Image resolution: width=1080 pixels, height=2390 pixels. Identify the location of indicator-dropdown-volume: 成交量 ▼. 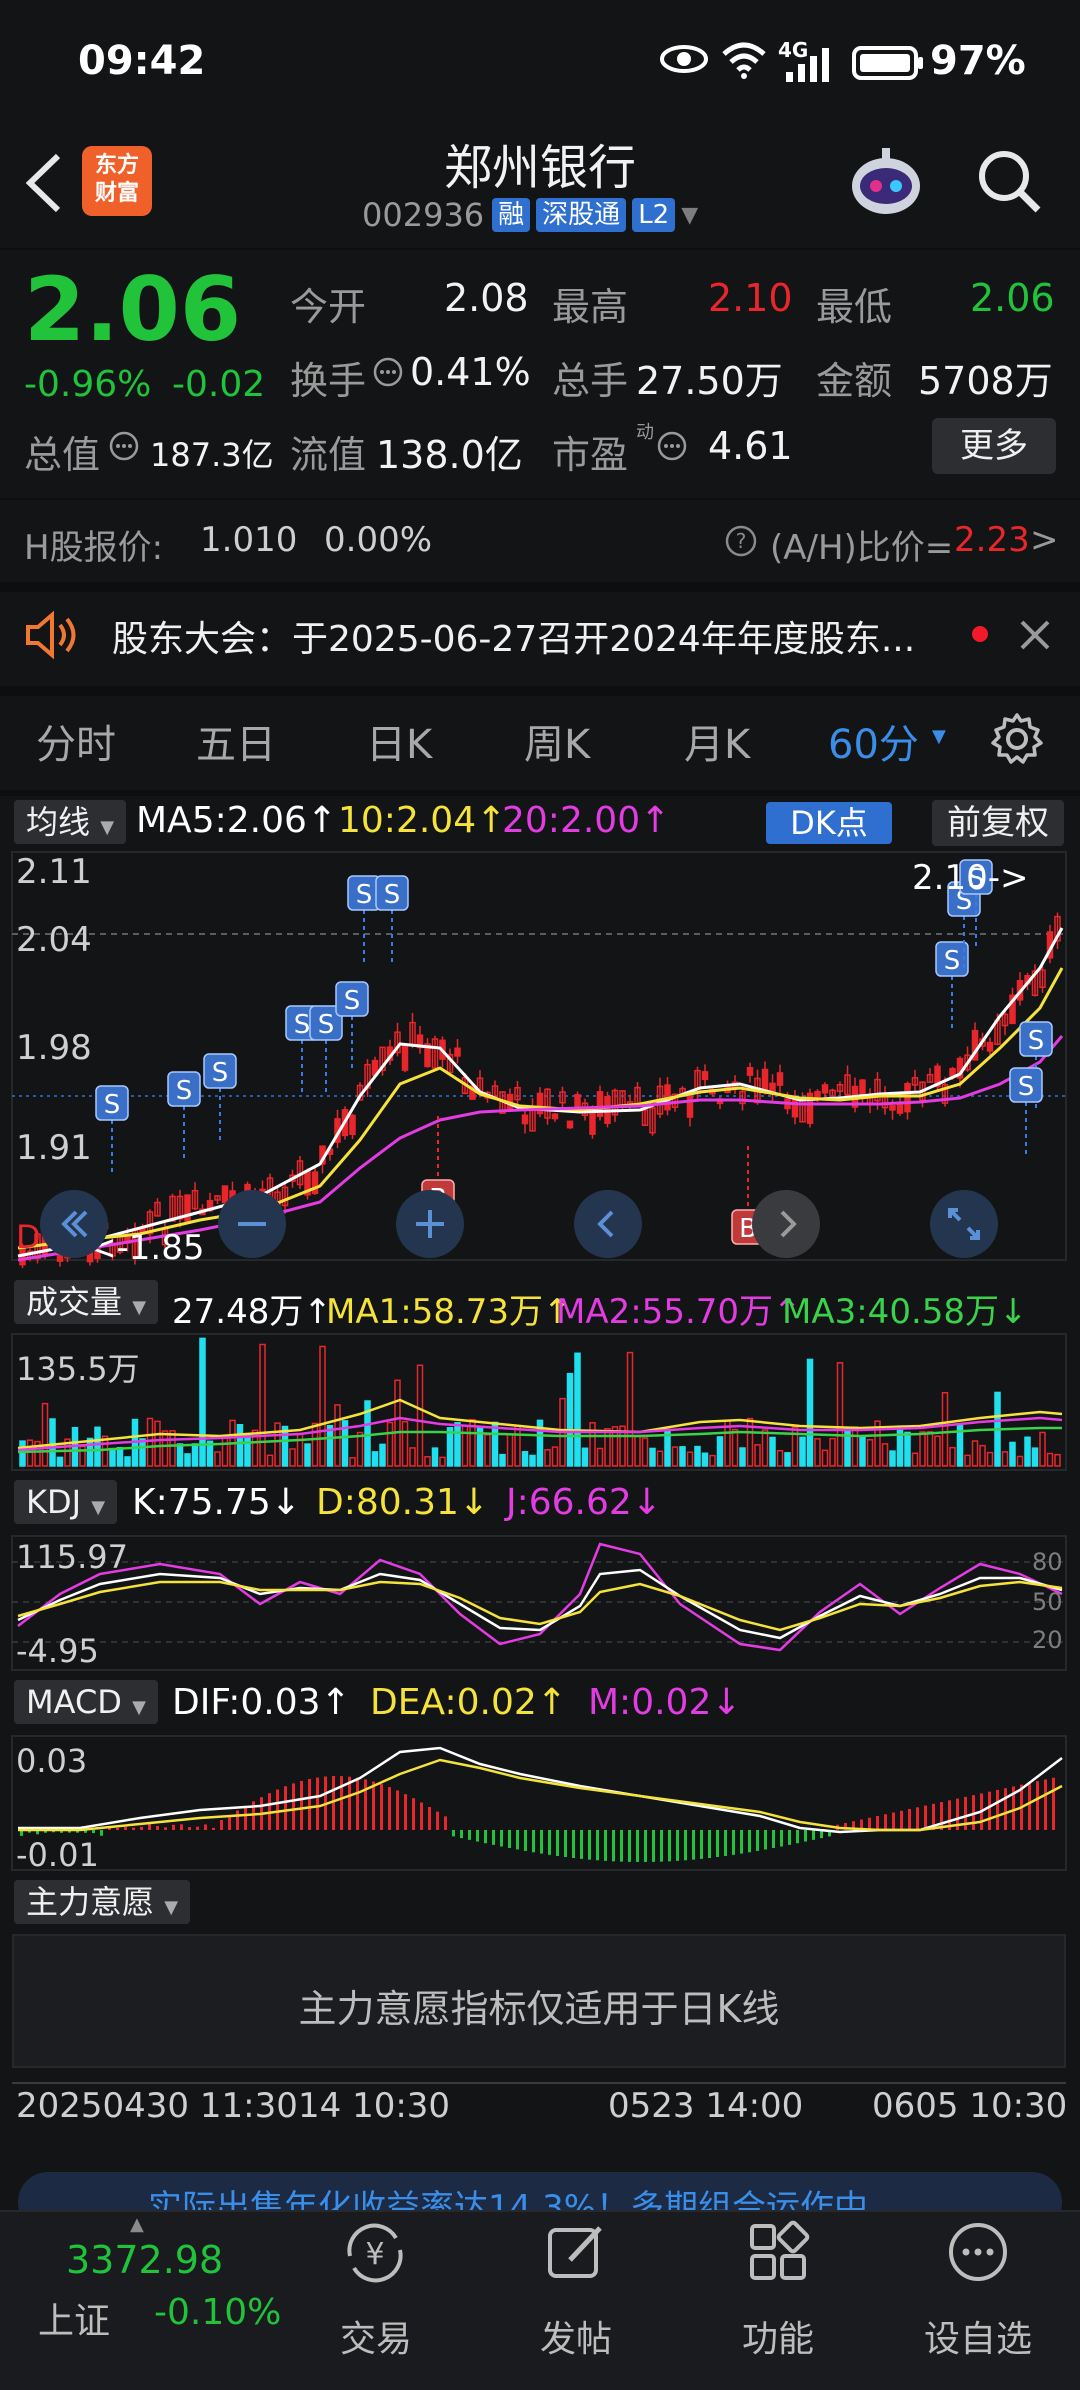
(86, 1302).